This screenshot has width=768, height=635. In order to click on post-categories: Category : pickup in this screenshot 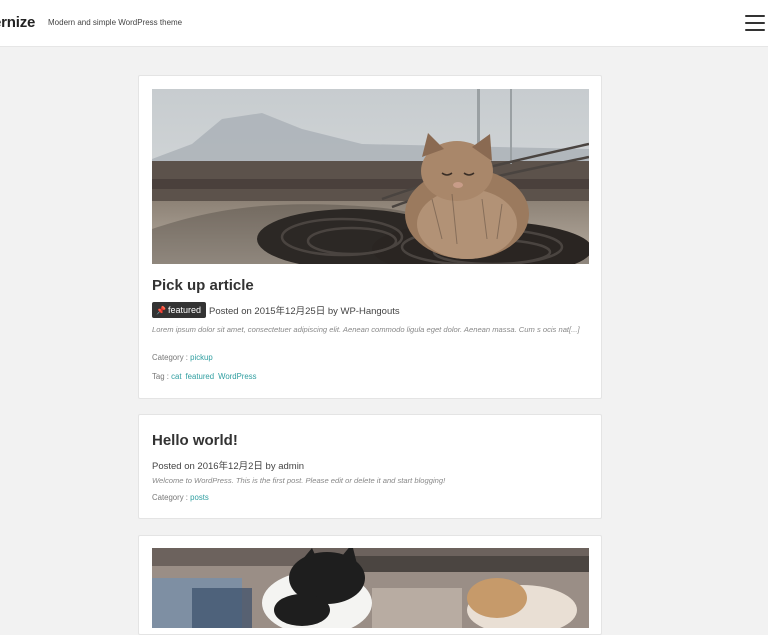, I will do `click(184, 357)`.